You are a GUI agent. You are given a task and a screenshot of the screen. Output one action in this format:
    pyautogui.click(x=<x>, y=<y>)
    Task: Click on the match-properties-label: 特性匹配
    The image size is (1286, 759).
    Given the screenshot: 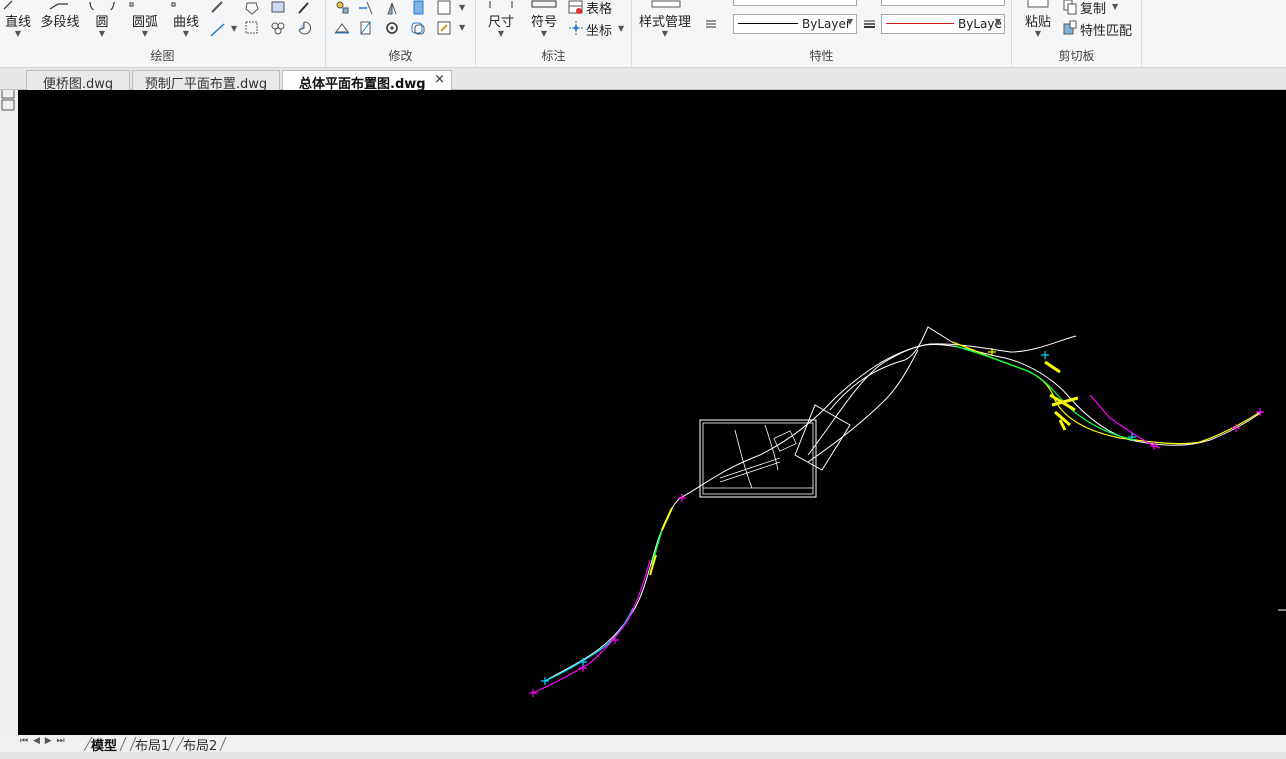 What is the action you would take?
    pyautogui.click(x=1106, y=29)
    